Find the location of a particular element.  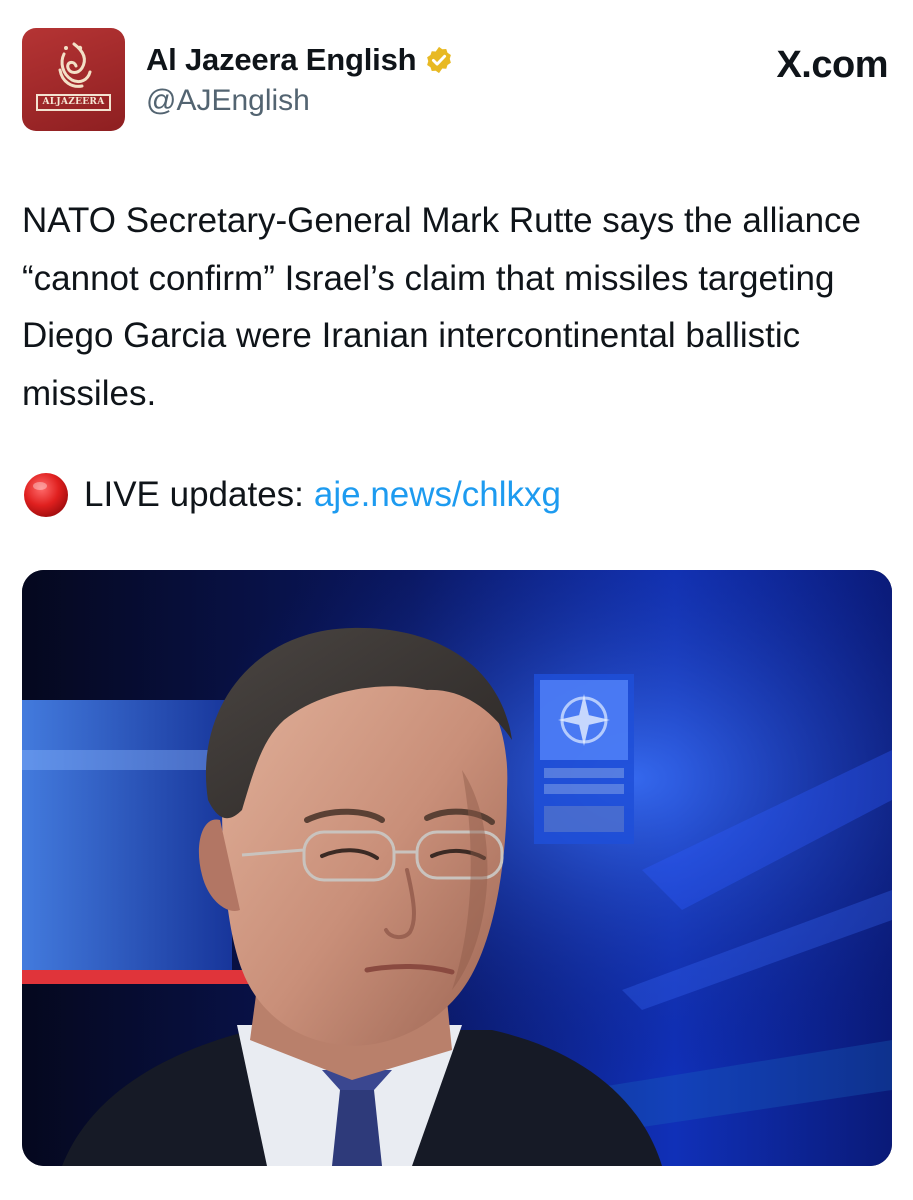

verified-badge-icon is located at coordinates (439, 60).